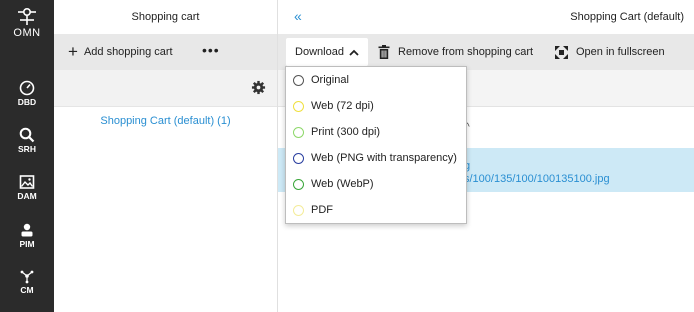  I want to click on collapse-button: «, so click(298, 16).